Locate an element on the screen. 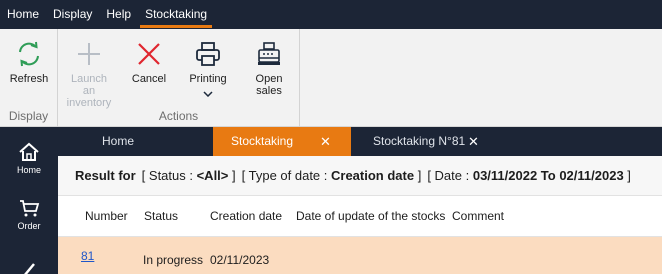 This screenshot has width=662, height=274. sidebar-item-label: Home is located at coordinates (28, 170).